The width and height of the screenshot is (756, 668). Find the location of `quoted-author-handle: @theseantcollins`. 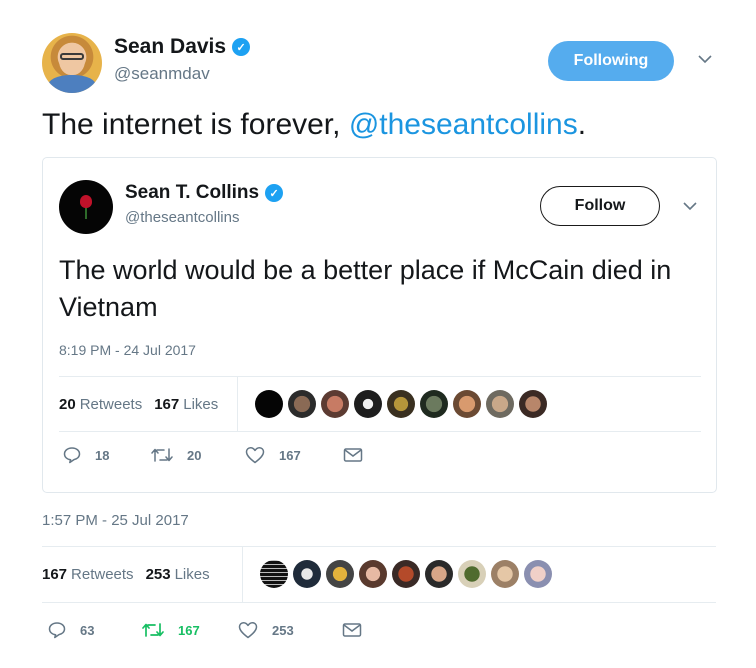

quoted-author-handle: @theseantcollins is located at coordinates (182, 217).